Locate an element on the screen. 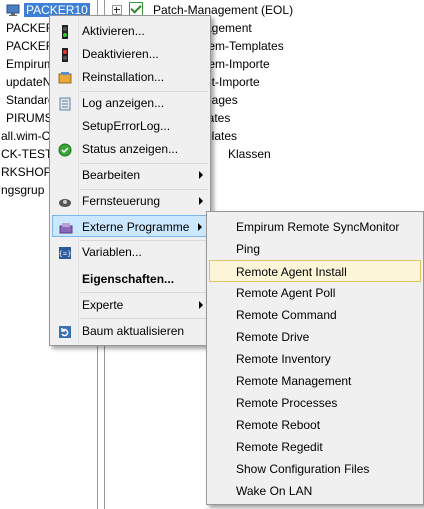  computer-icon is located at coordinates (13, 10).